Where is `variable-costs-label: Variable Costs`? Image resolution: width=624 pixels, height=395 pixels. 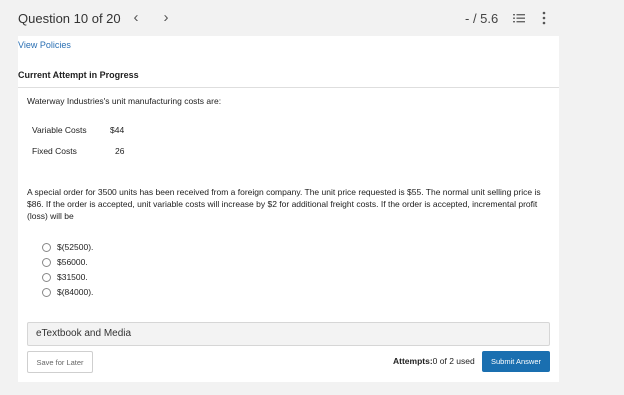
variable-costs-label: Variable Costs is located at coordinates (59, 130).